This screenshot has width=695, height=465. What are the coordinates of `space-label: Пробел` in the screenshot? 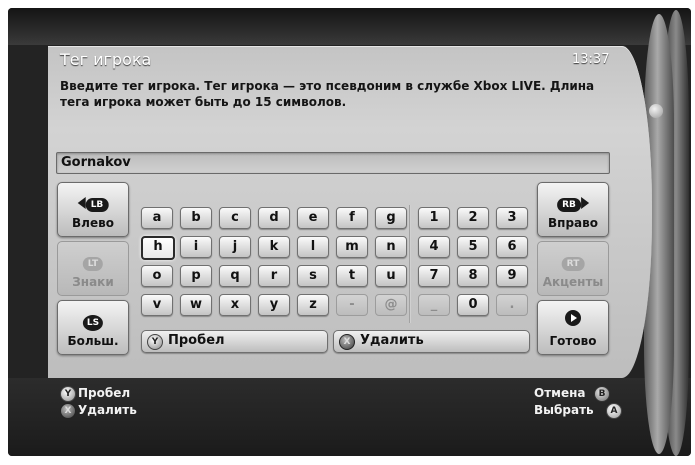 It's located at (196, 340).